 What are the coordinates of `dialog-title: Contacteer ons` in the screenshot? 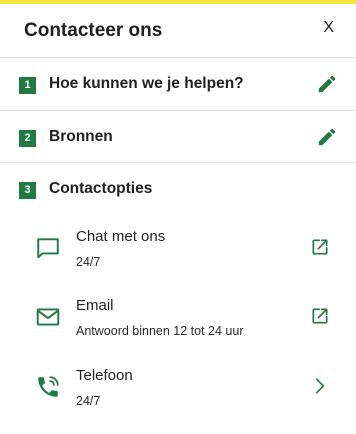 It's located at (93, 30).